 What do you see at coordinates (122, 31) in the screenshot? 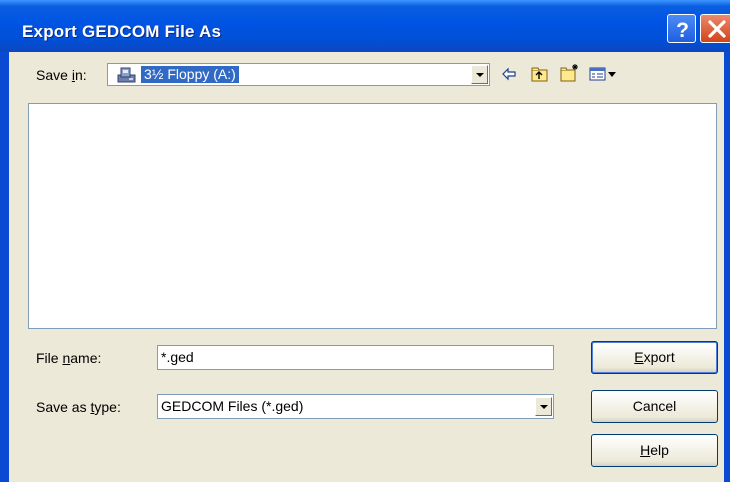
I see `window-title: Export GEDCOM File As` at bounding box center [122, 31].